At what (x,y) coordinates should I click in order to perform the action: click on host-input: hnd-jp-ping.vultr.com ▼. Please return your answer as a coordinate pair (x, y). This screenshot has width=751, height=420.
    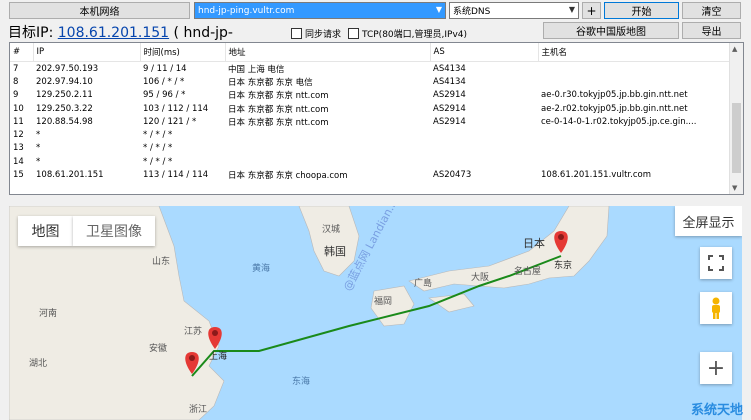
    Looking at the image, I should click on (320, 10).